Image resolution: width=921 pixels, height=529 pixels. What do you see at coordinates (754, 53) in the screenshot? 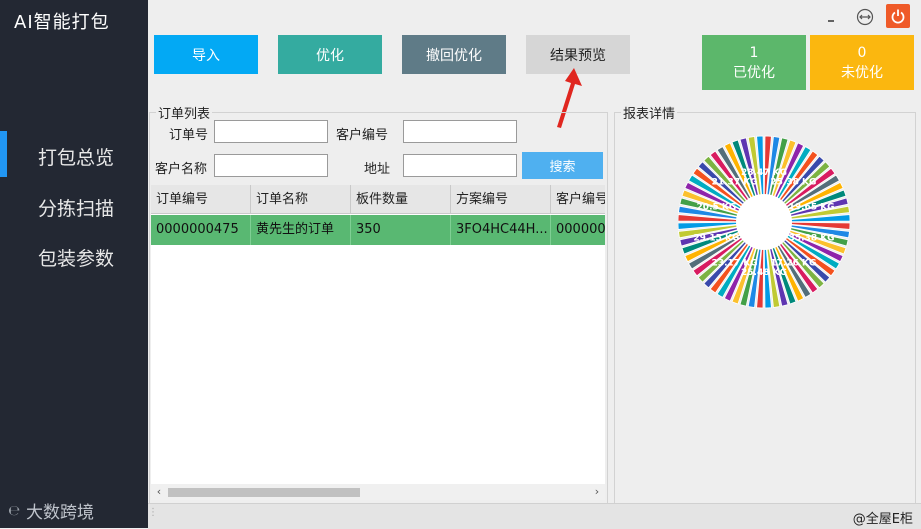
I see `optimized-count: 1` at bounding box center [754, 53].